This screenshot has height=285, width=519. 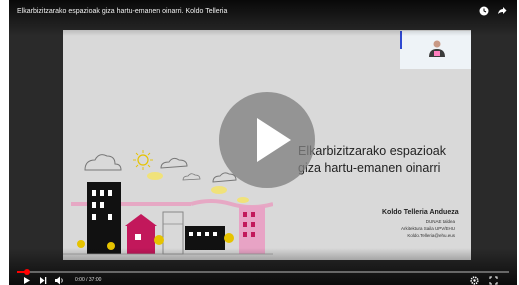 What do you see at coordinates (431, 235) in the screenshot?
I see `slide-email: Koldo.Telleria@ehu.eus` at bounding box center [431, 235].